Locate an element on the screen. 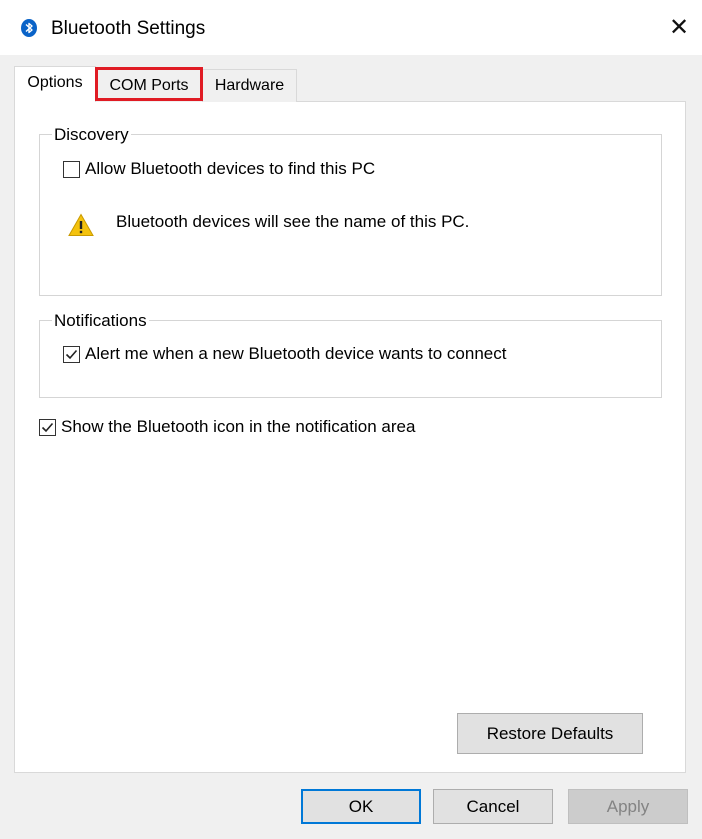  close-button: ✕ is located at coordinates (679, 27).